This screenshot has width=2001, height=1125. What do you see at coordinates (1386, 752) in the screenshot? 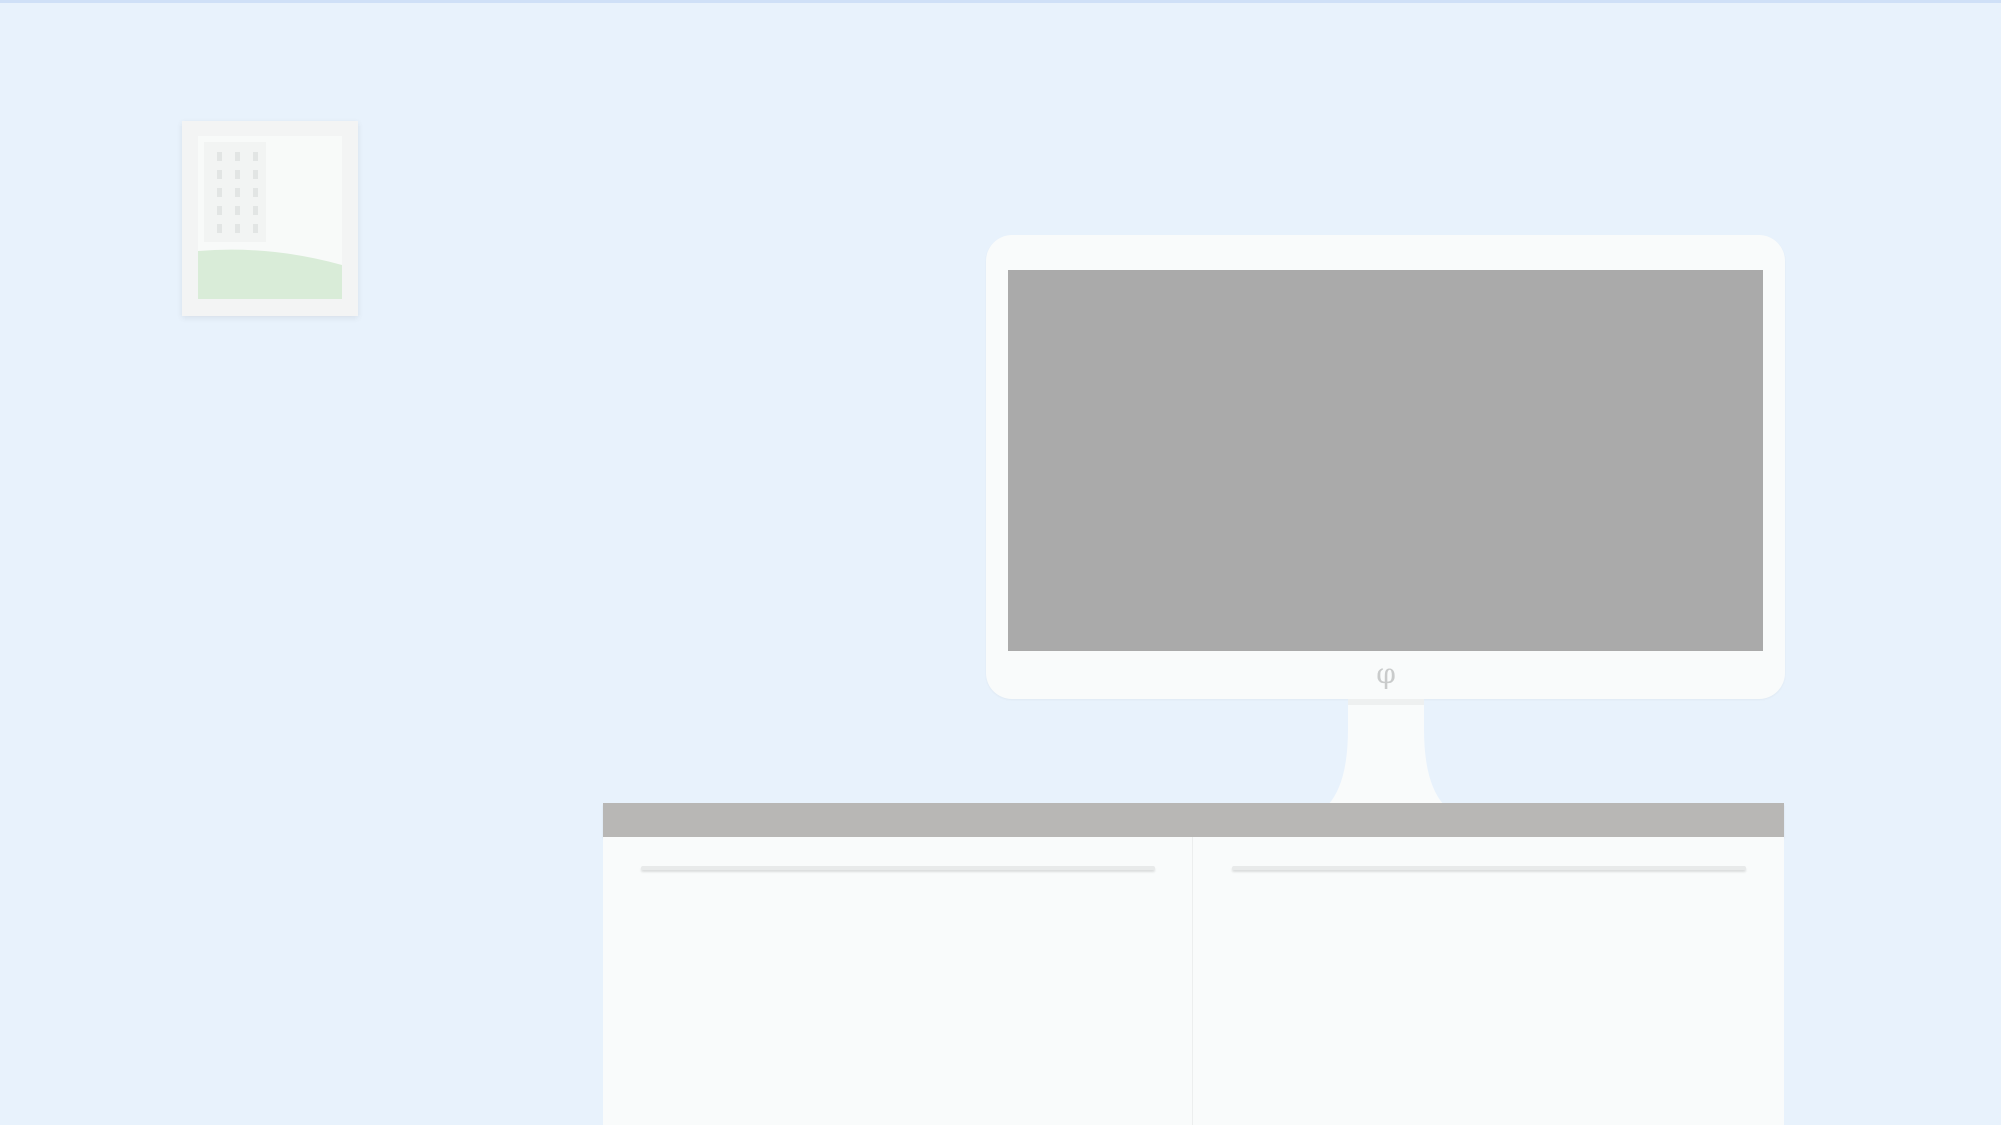
I see `monitor-stand` at bounding box center [1386, 752].